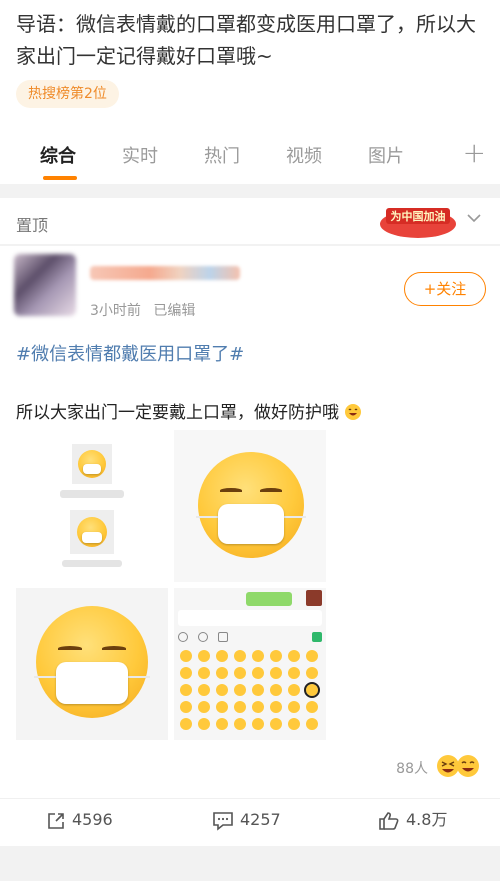 Image resolution: width=500 pixels, height=881 pixels. I want to click on avatar, so click(45, 285).